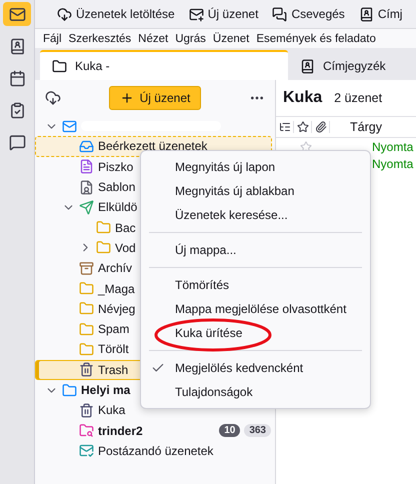 Image resolution: width=416 pixels, height=484 pixels. I want to click on folder-name: _Maga, so click(116, 289).